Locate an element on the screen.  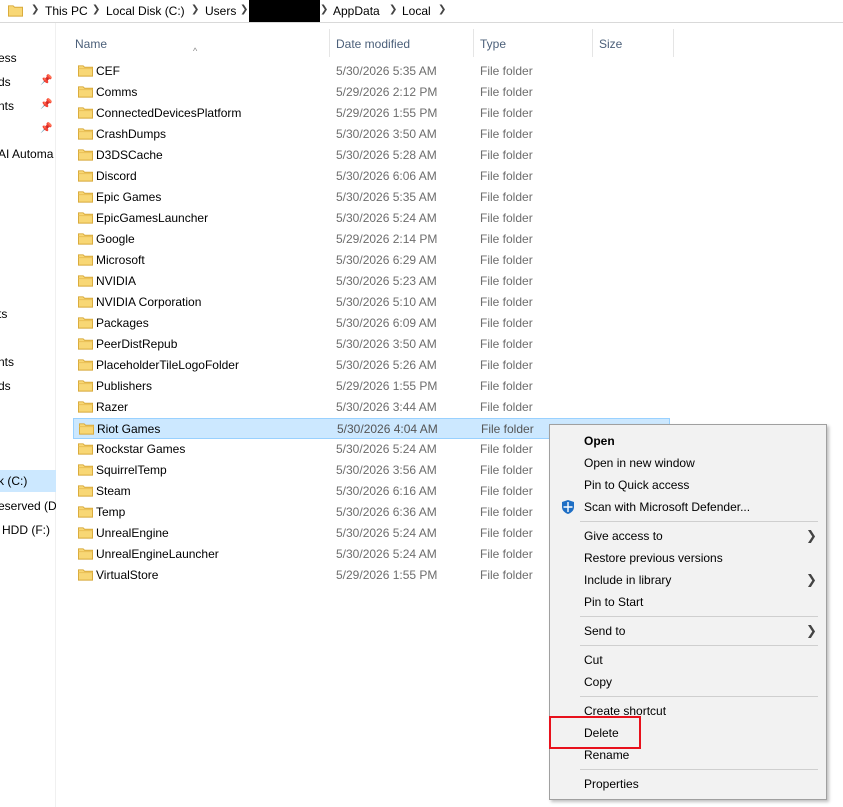
breadcrumb-local: Local is located at coordinates (416, 11).